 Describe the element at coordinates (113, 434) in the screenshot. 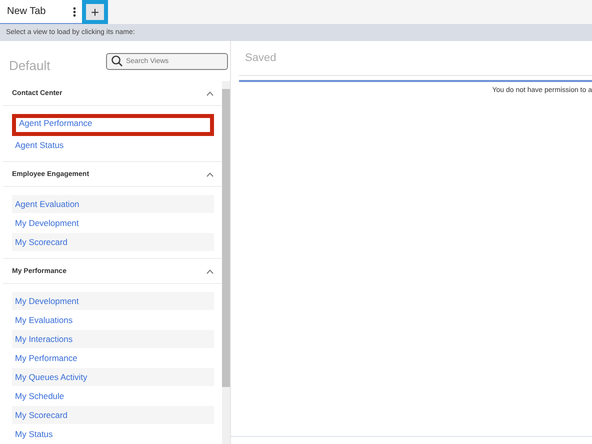

I see `view-link: My Status` at that location.